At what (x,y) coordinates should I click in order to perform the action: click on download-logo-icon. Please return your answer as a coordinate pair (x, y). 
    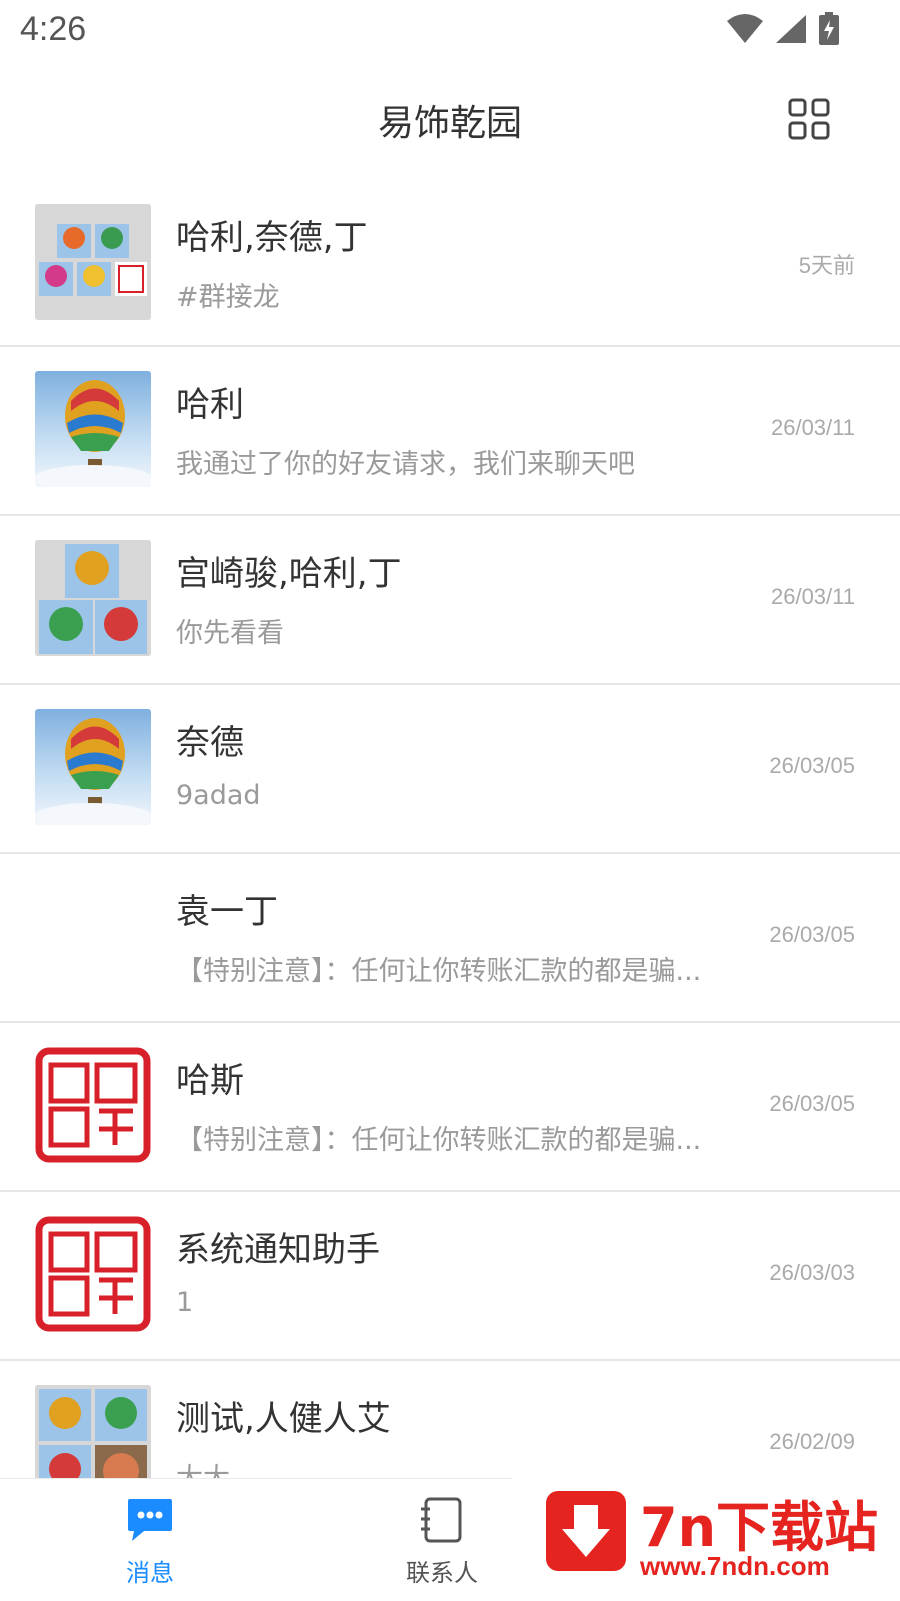
    Looking at the image, I should click on (586, 1531).